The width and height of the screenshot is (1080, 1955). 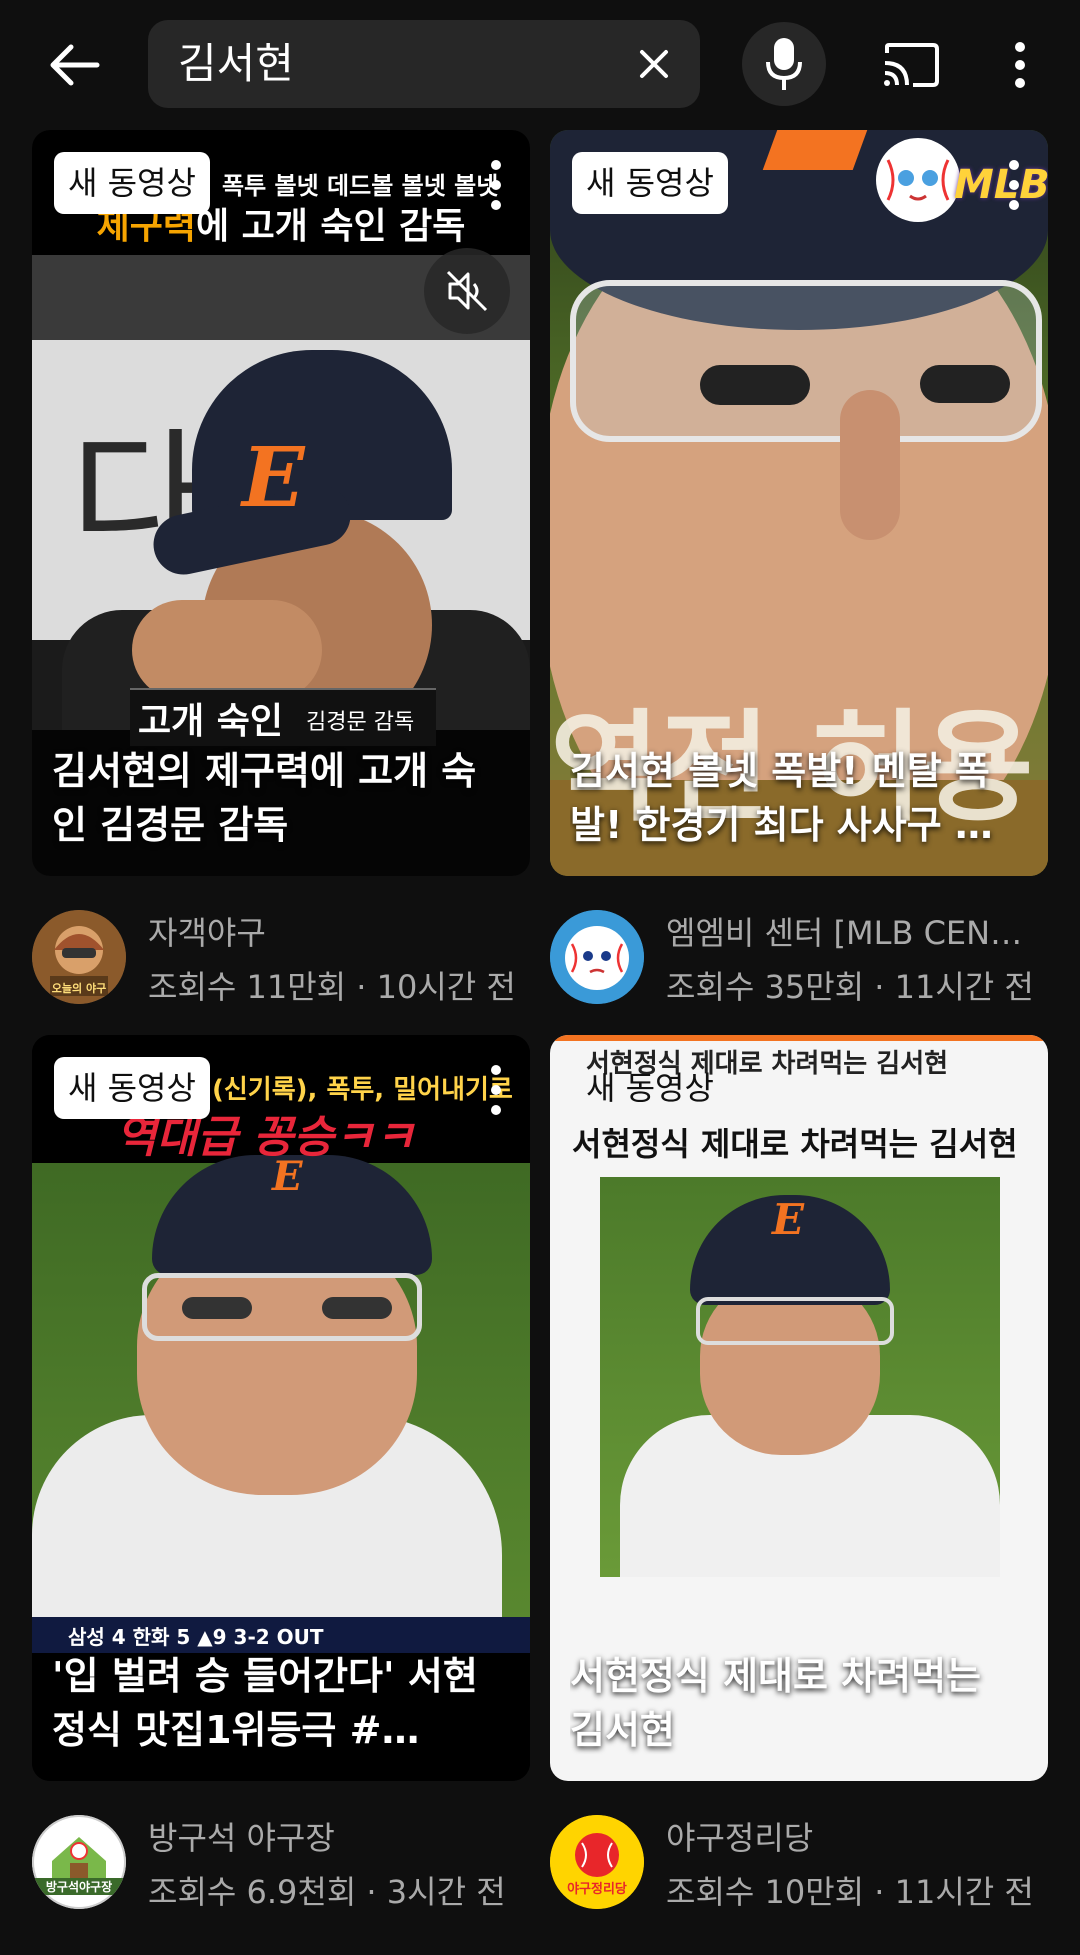 I want to click on baseball-mascot-avatar-icon, so click(x=597, y=957).